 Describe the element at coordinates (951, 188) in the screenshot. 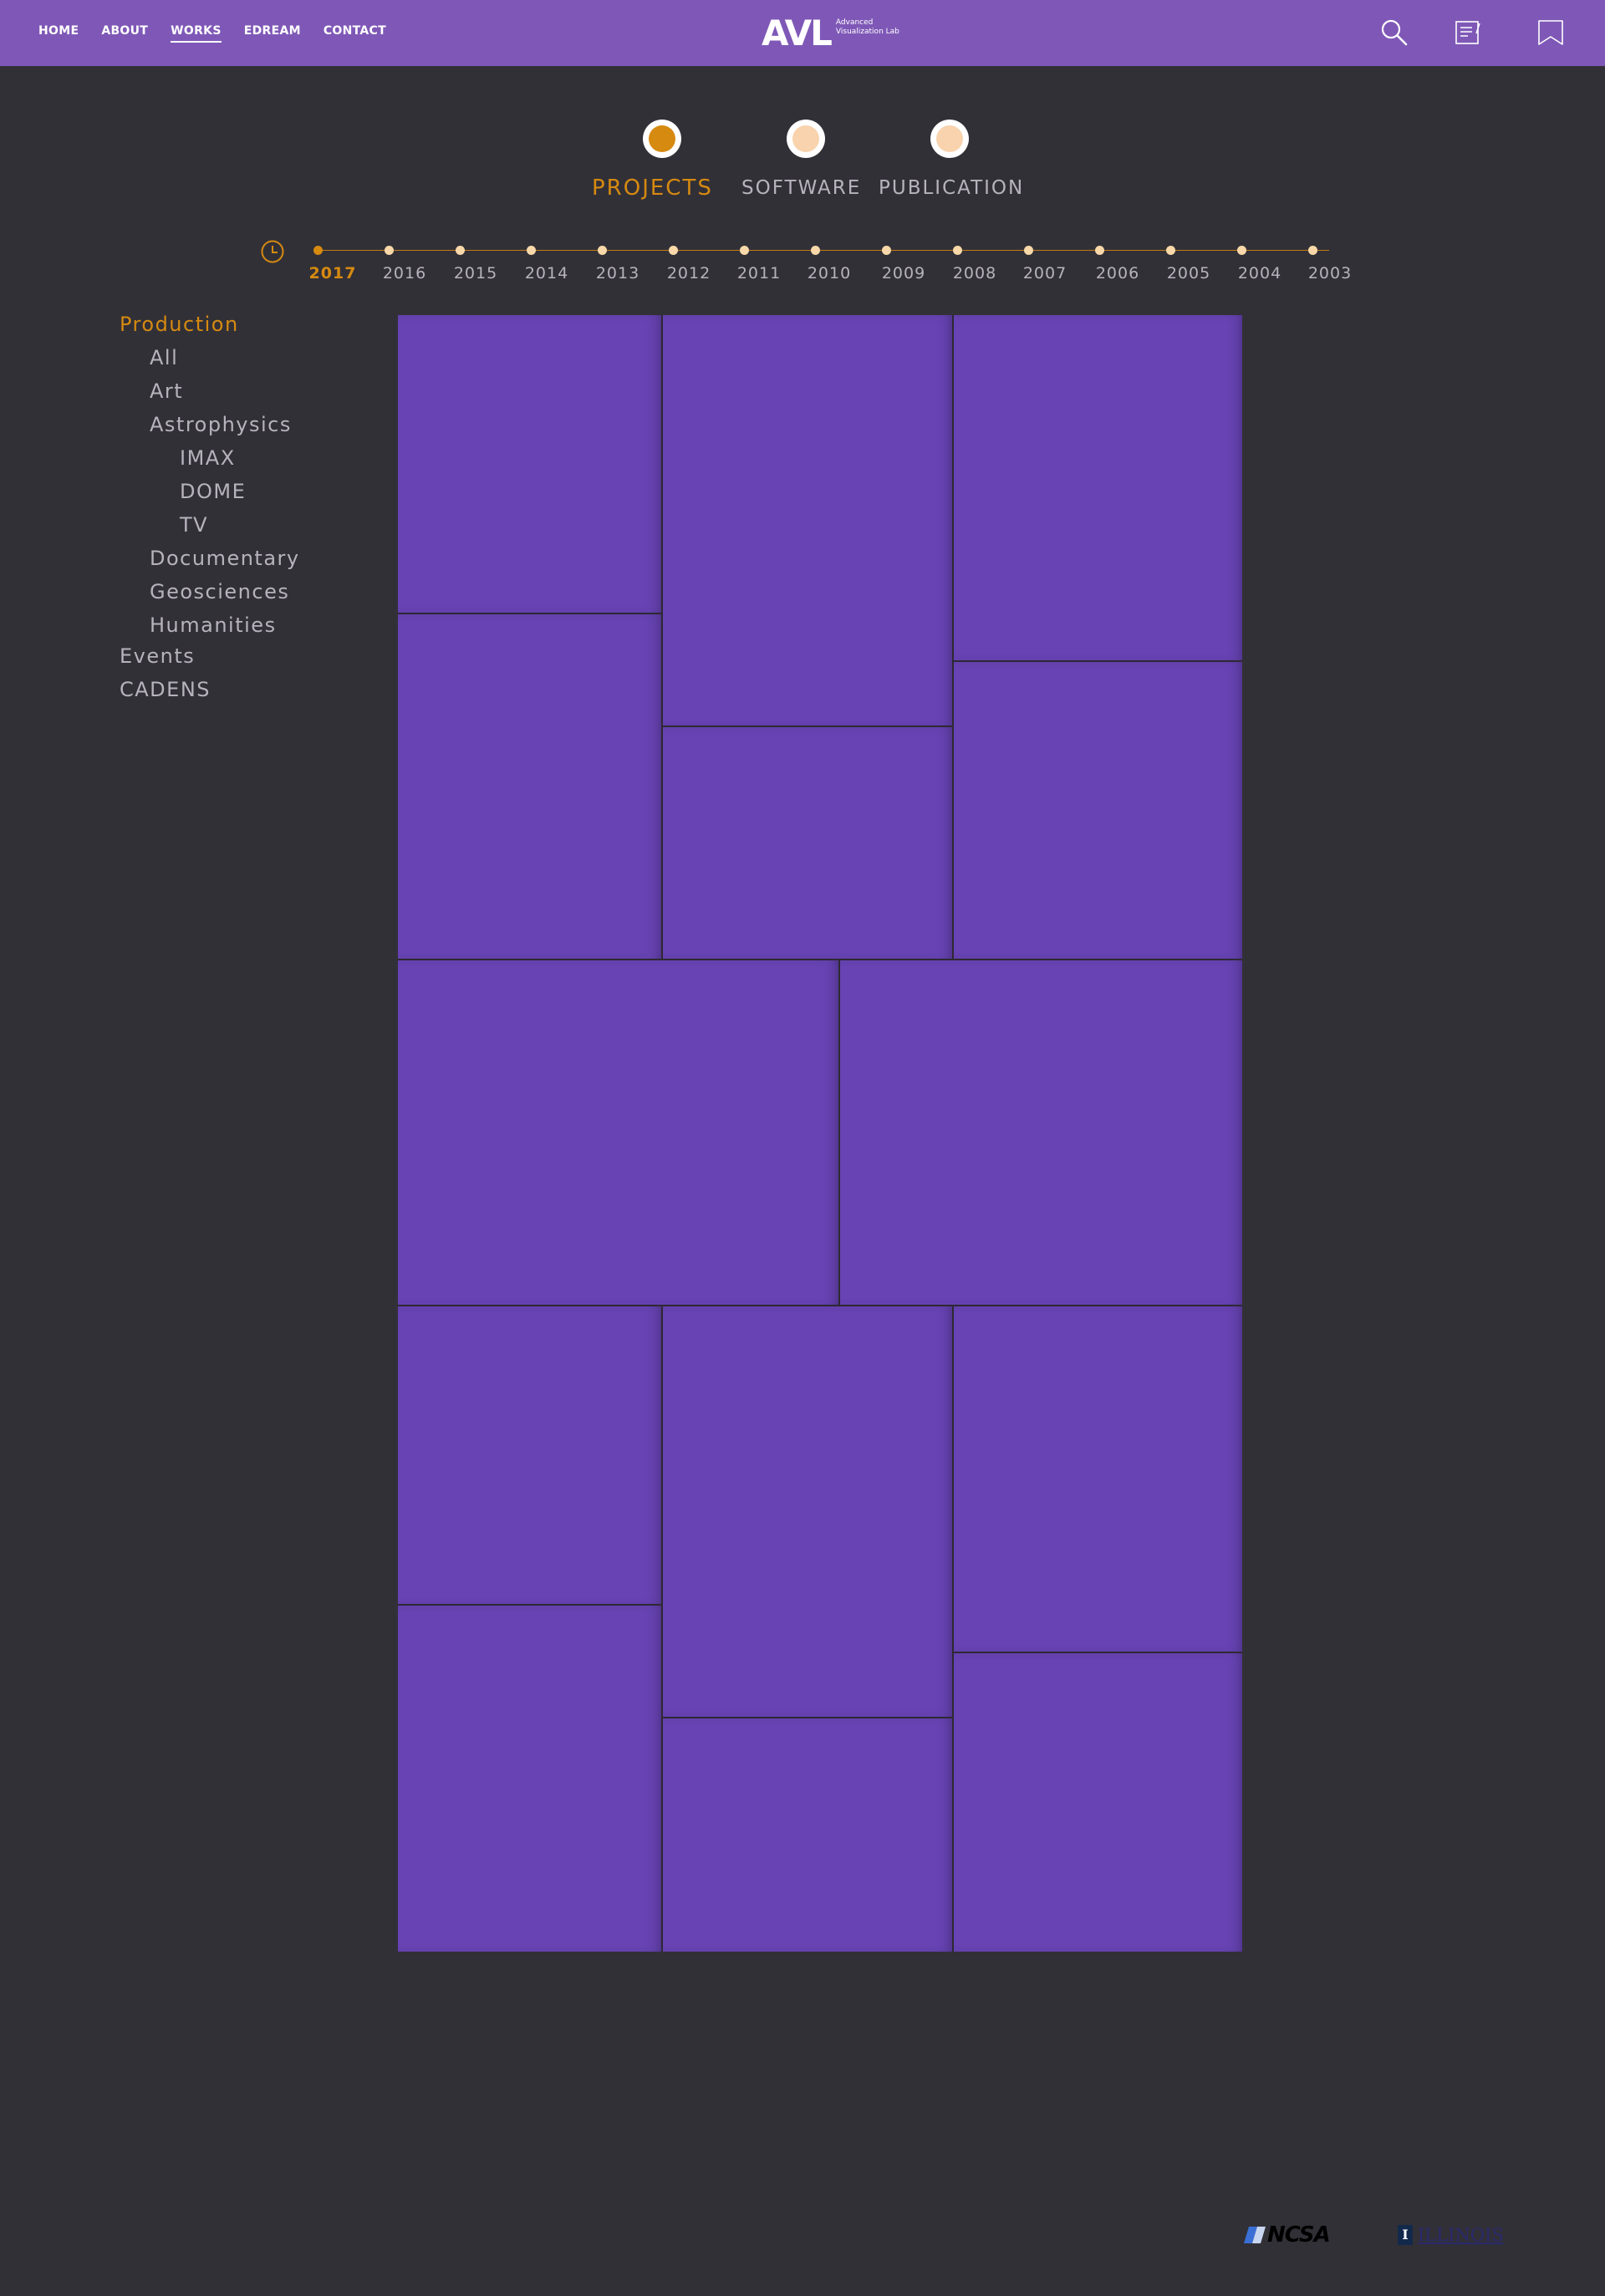

I see `tab-publication: PUBLICATION` at that location.